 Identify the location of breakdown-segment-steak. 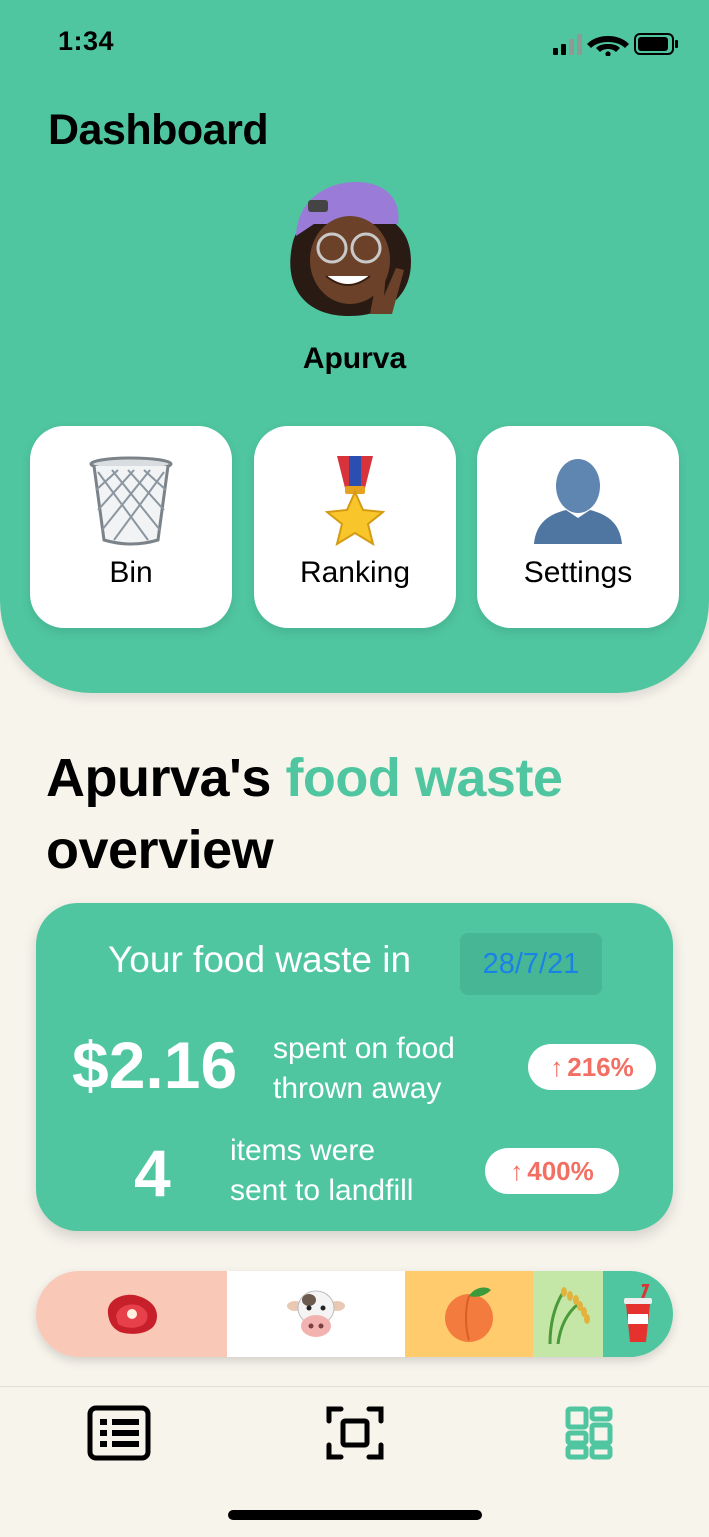
(132, 1314).